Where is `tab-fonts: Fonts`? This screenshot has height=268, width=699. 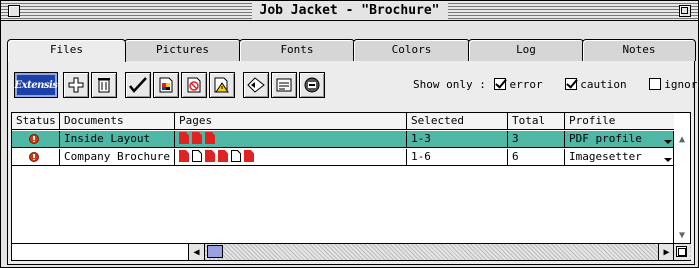
tab-fonts: Fonts is located at coordinates (297, 50).